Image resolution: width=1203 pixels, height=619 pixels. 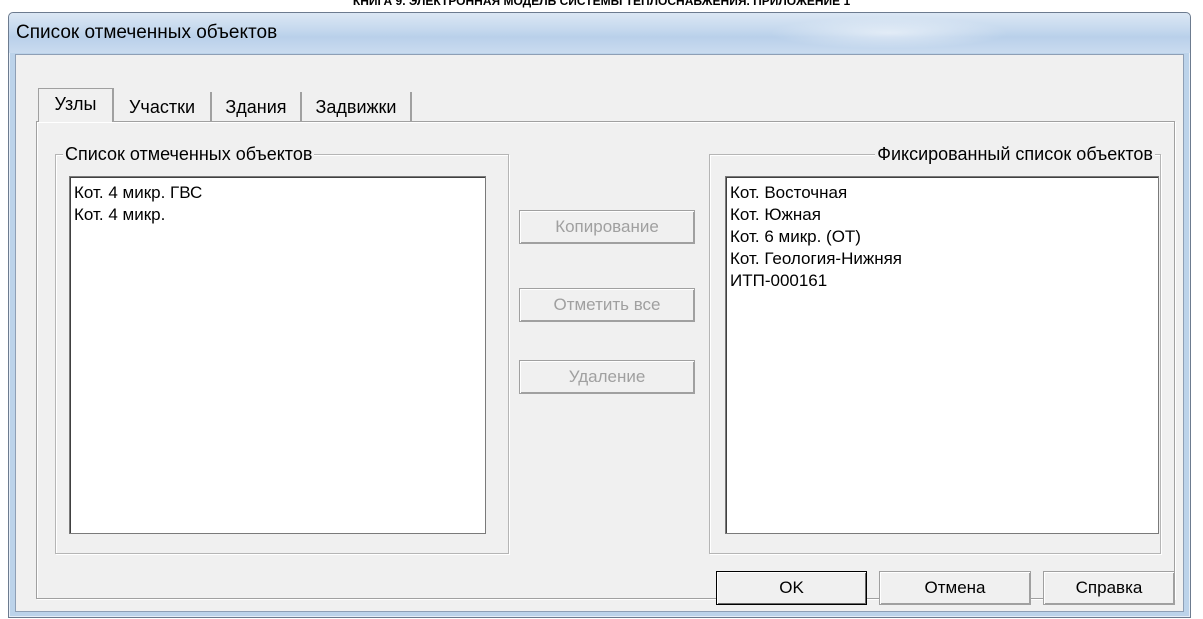 What do you see at coordinates (277, 193) in the screenshot?
I see `list-item: Кот. 4 микр. ГВС` at bounding box center [277, 193].